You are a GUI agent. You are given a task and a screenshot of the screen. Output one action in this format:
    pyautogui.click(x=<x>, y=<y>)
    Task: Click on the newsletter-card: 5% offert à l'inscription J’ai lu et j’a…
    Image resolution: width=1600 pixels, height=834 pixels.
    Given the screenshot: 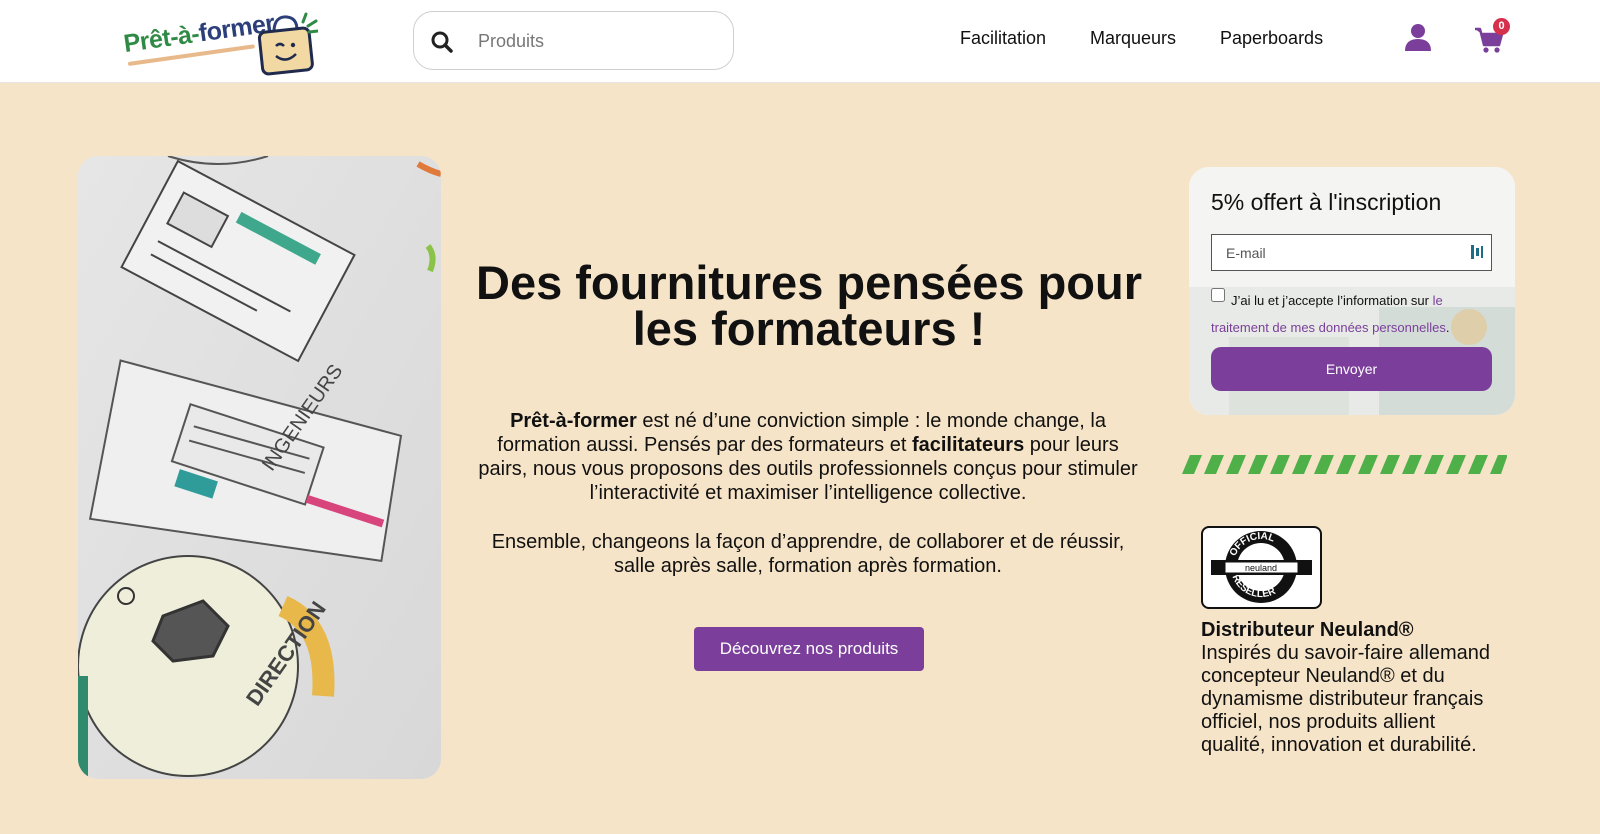 What is the action you would take?
    pyautogui.click(x=1352, y=291)
    